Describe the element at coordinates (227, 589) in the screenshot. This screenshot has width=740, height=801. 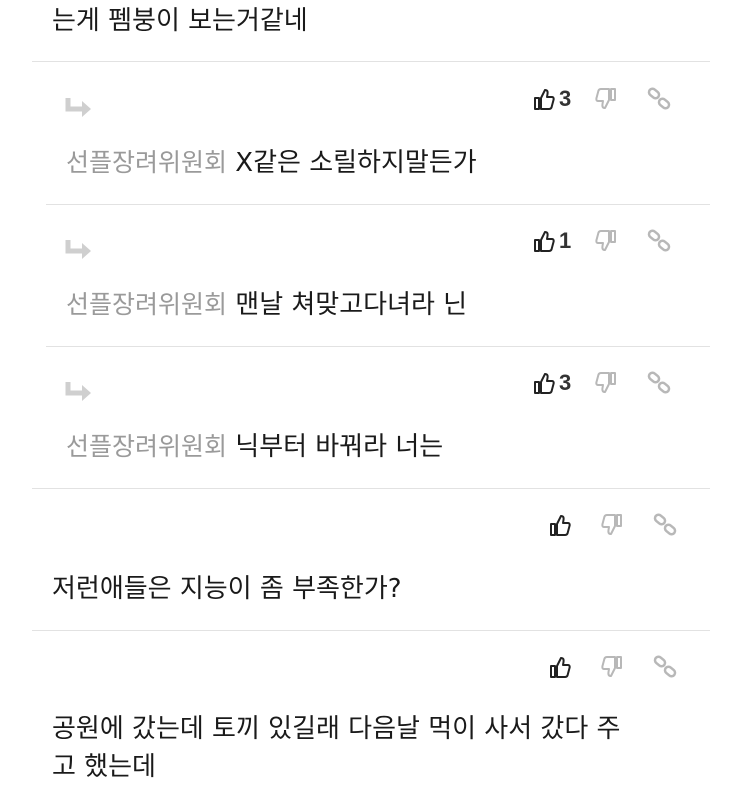
I see `comment-text: 저런애들은 지능이 좀 부족한가?` at that location.